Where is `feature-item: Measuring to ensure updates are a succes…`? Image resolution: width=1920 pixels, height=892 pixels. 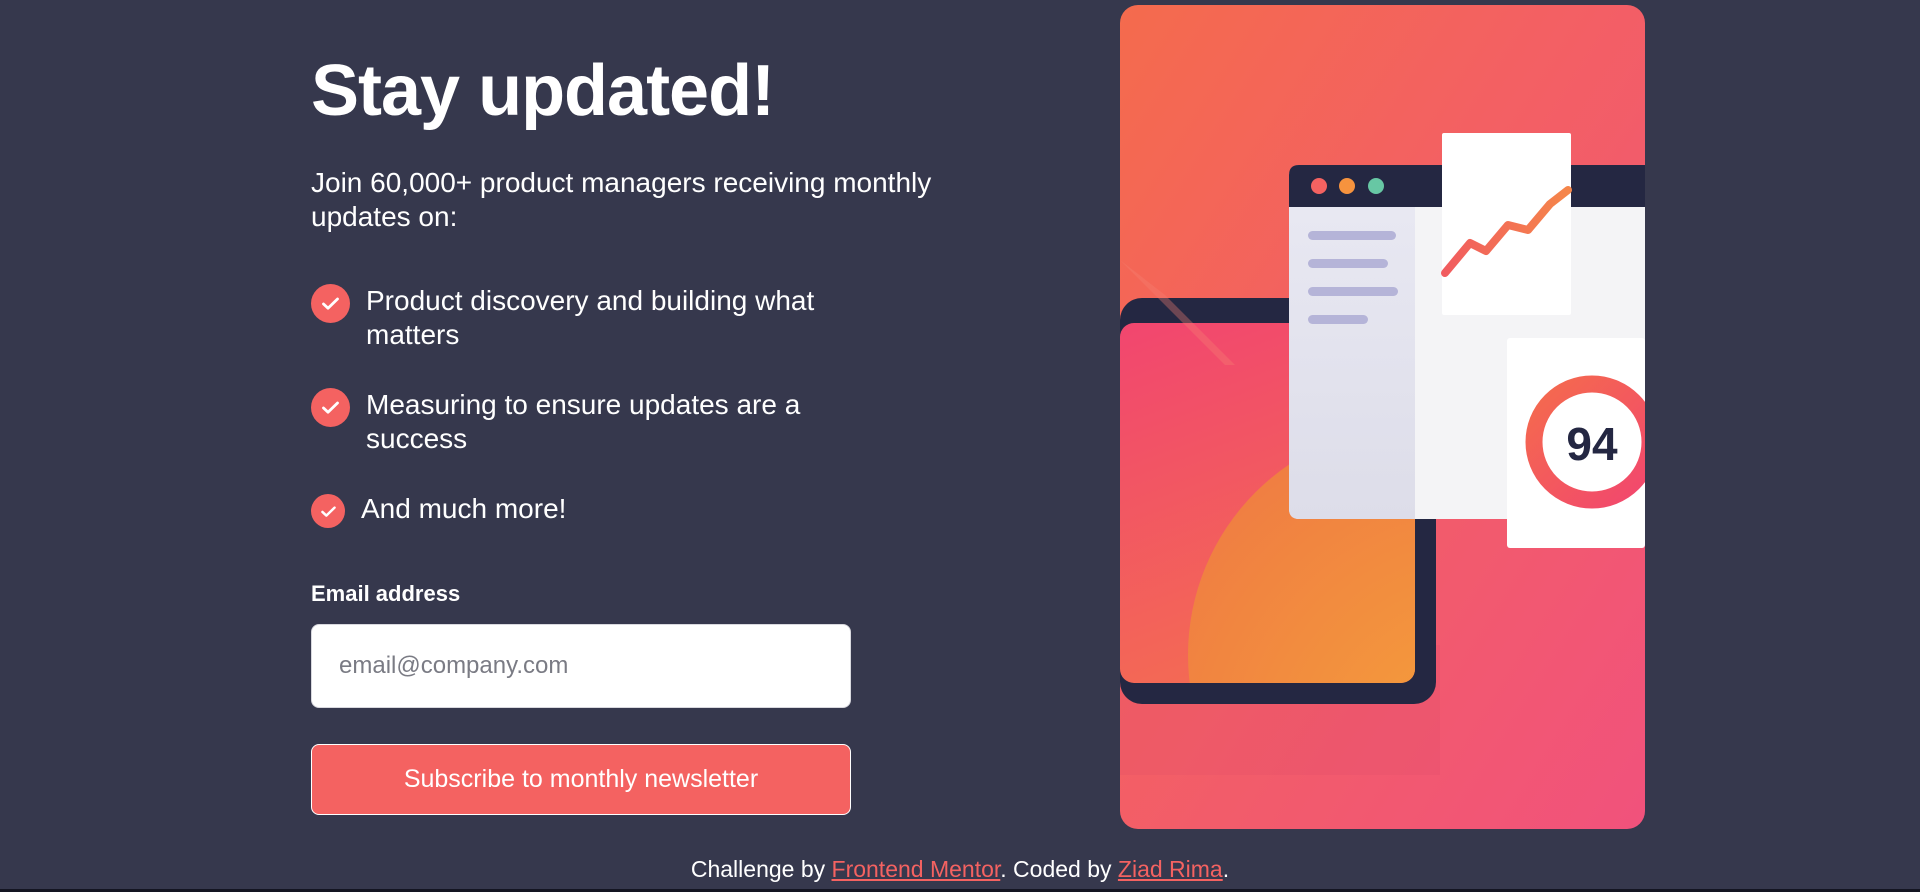
feature-item: Measuring to ensure updates are a succes… is located at coordinates (591, 422).